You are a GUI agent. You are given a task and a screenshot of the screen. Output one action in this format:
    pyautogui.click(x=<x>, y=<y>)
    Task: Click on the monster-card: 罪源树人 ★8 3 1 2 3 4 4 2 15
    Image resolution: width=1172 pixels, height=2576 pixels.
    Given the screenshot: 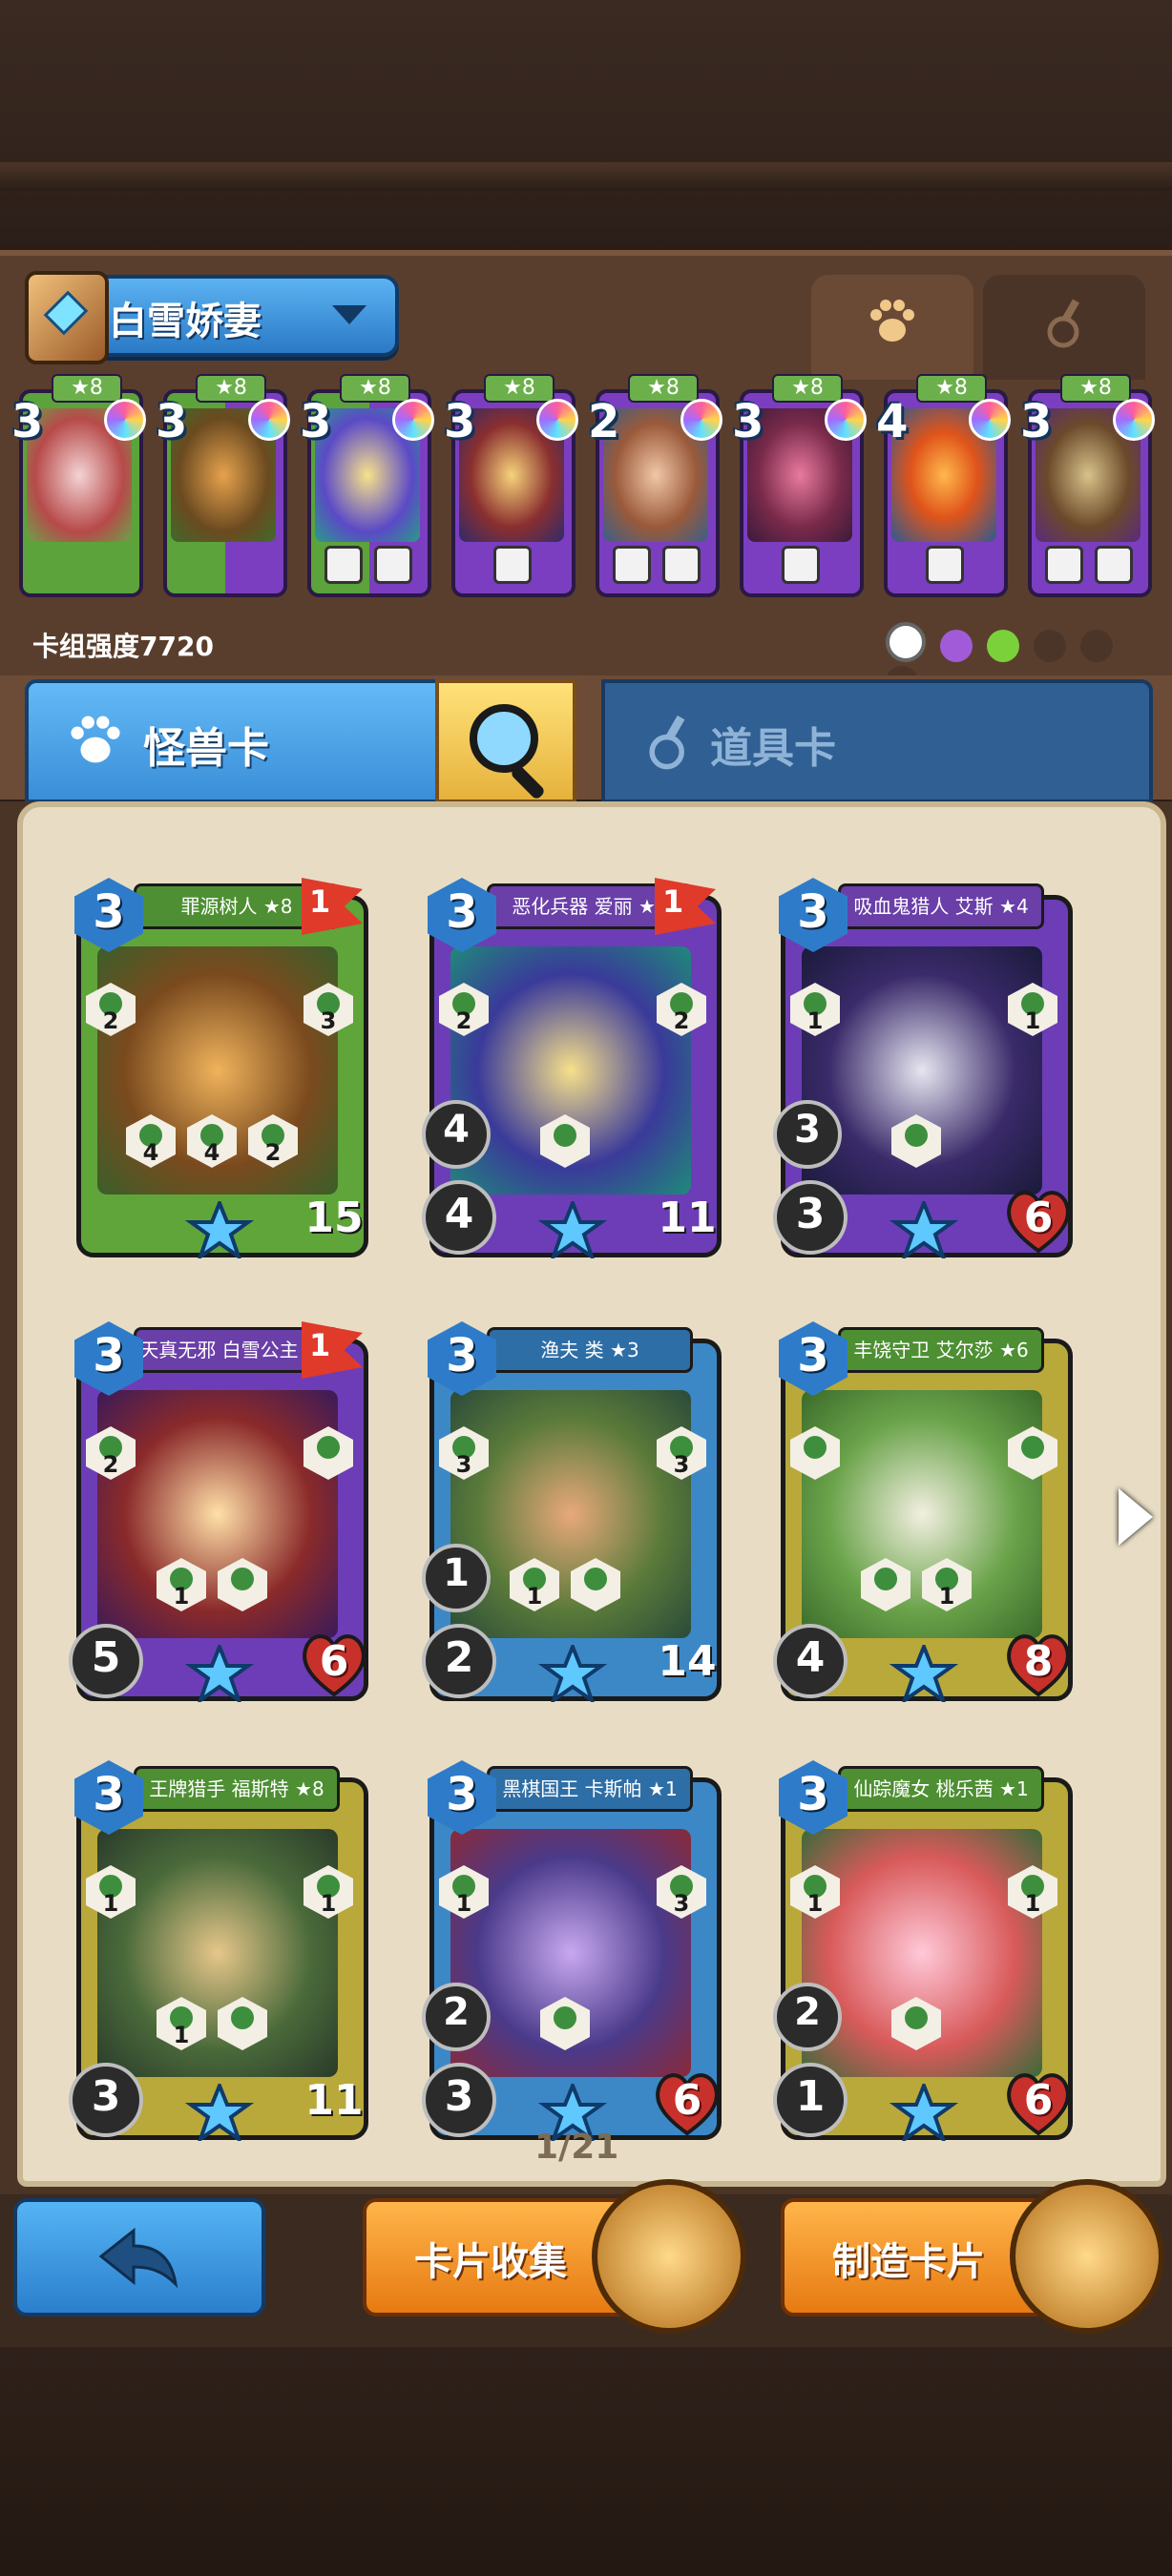 What is the action you would take?
    pyautogui.click(x=221, y=1068)
    